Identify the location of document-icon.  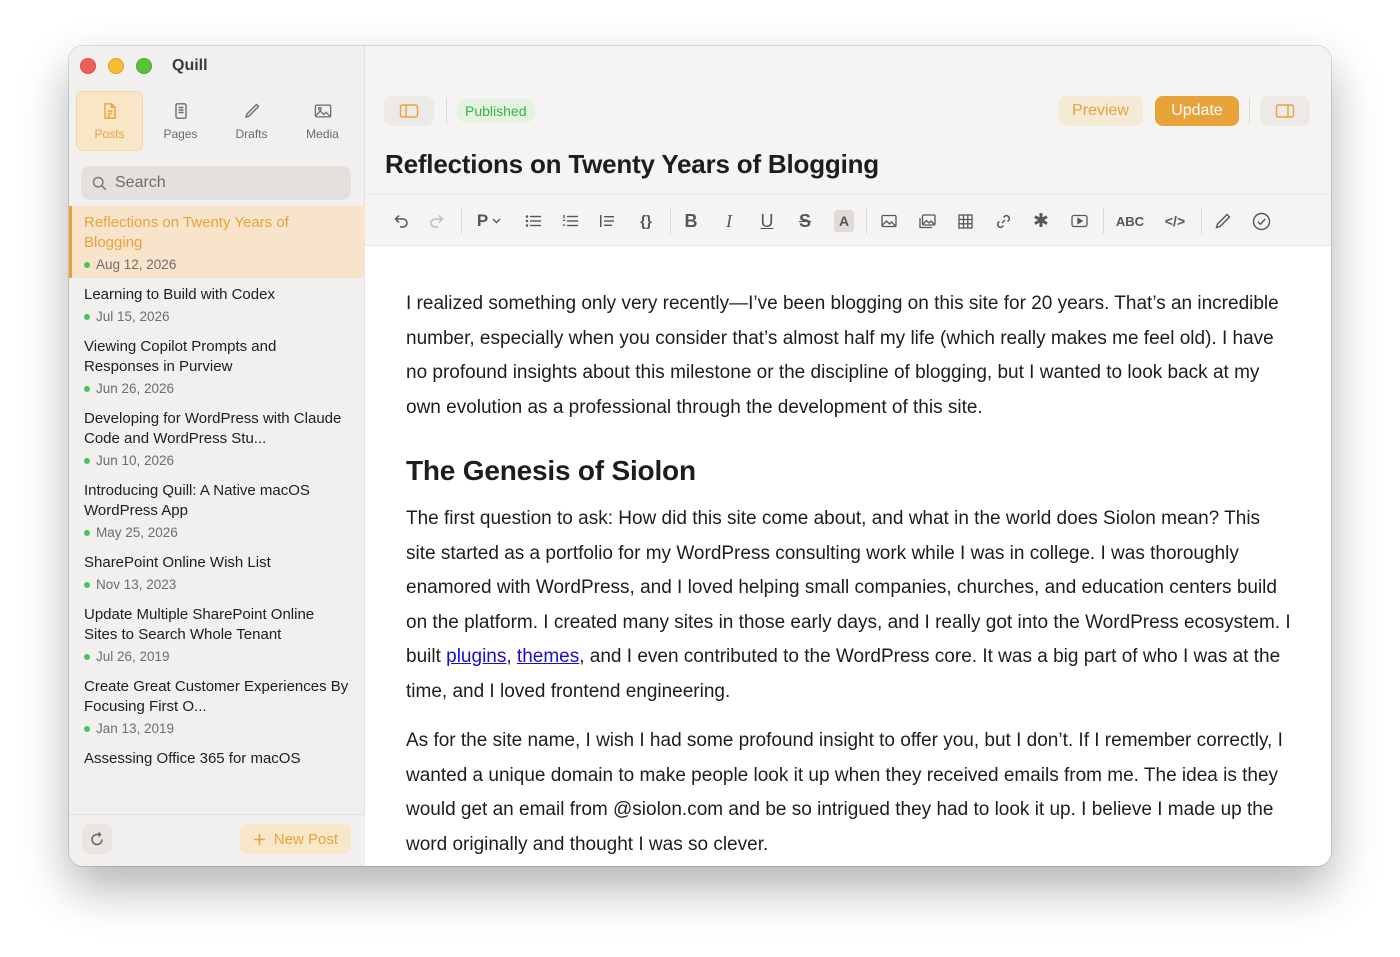
(109, 110).